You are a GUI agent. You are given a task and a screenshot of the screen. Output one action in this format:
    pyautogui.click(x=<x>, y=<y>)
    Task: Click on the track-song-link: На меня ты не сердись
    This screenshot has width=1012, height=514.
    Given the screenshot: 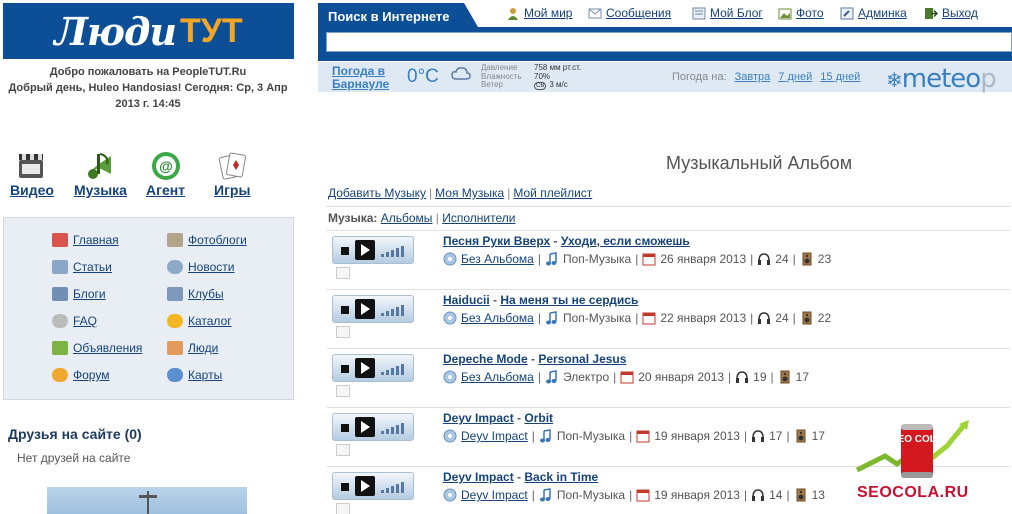 What is the action you would take?
    pyautogui.click(x=569, y=300)
    